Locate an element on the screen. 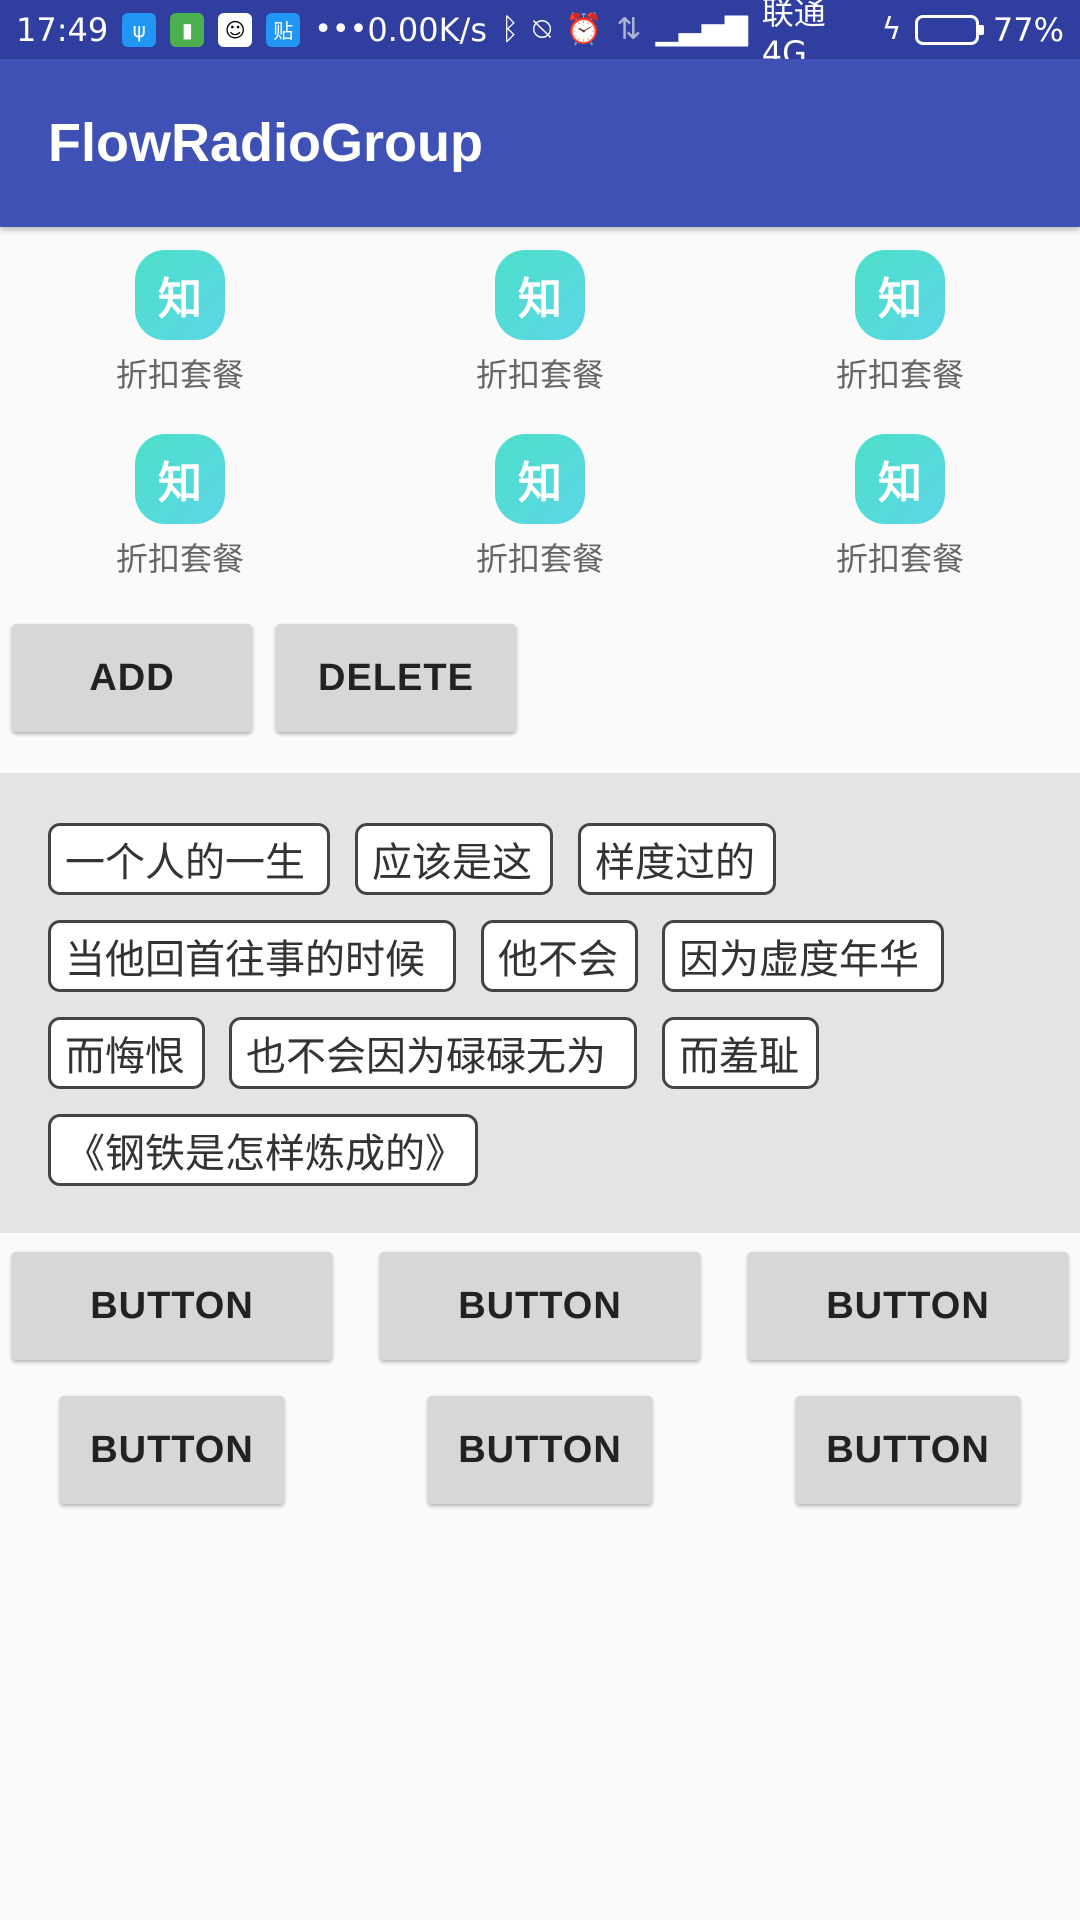 The width and height of the screenshot is (1080, 1920). net-speed: 0.00K/s is located at coordinates (427, 29).